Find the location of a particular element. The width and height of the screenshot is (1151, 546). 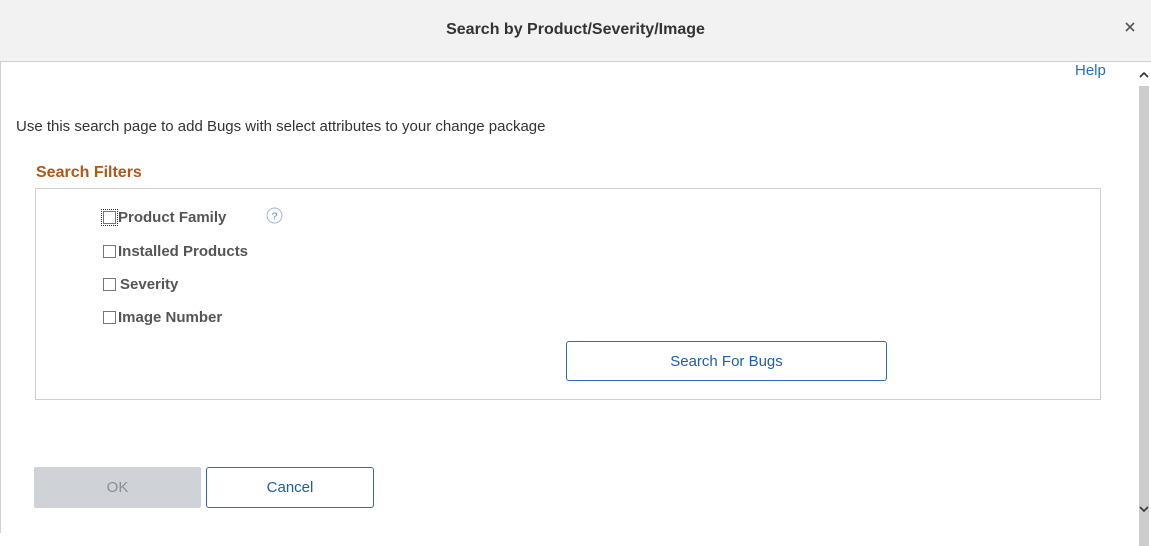

search-filters-heading: Search Filters is located at coordinates (89, 172).